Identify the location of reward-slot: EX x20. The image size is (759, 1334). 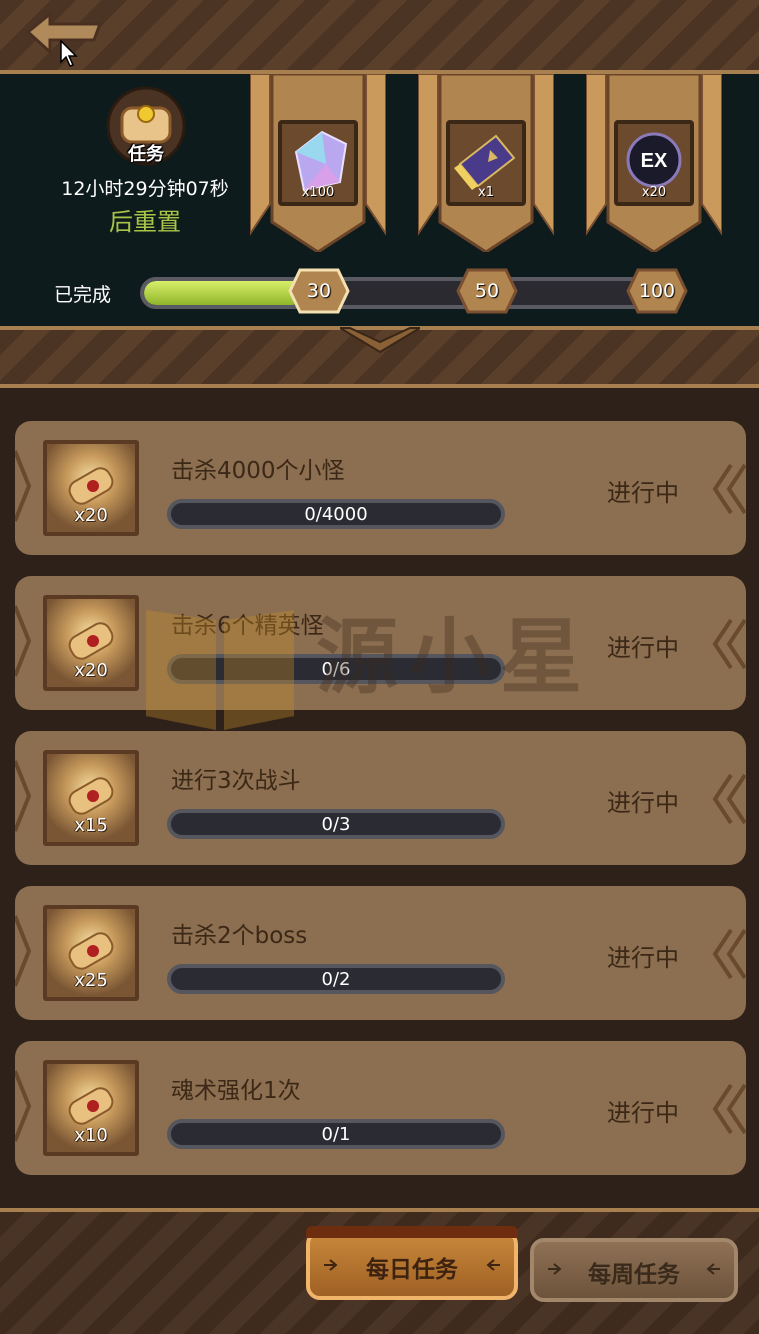
(654, 163).